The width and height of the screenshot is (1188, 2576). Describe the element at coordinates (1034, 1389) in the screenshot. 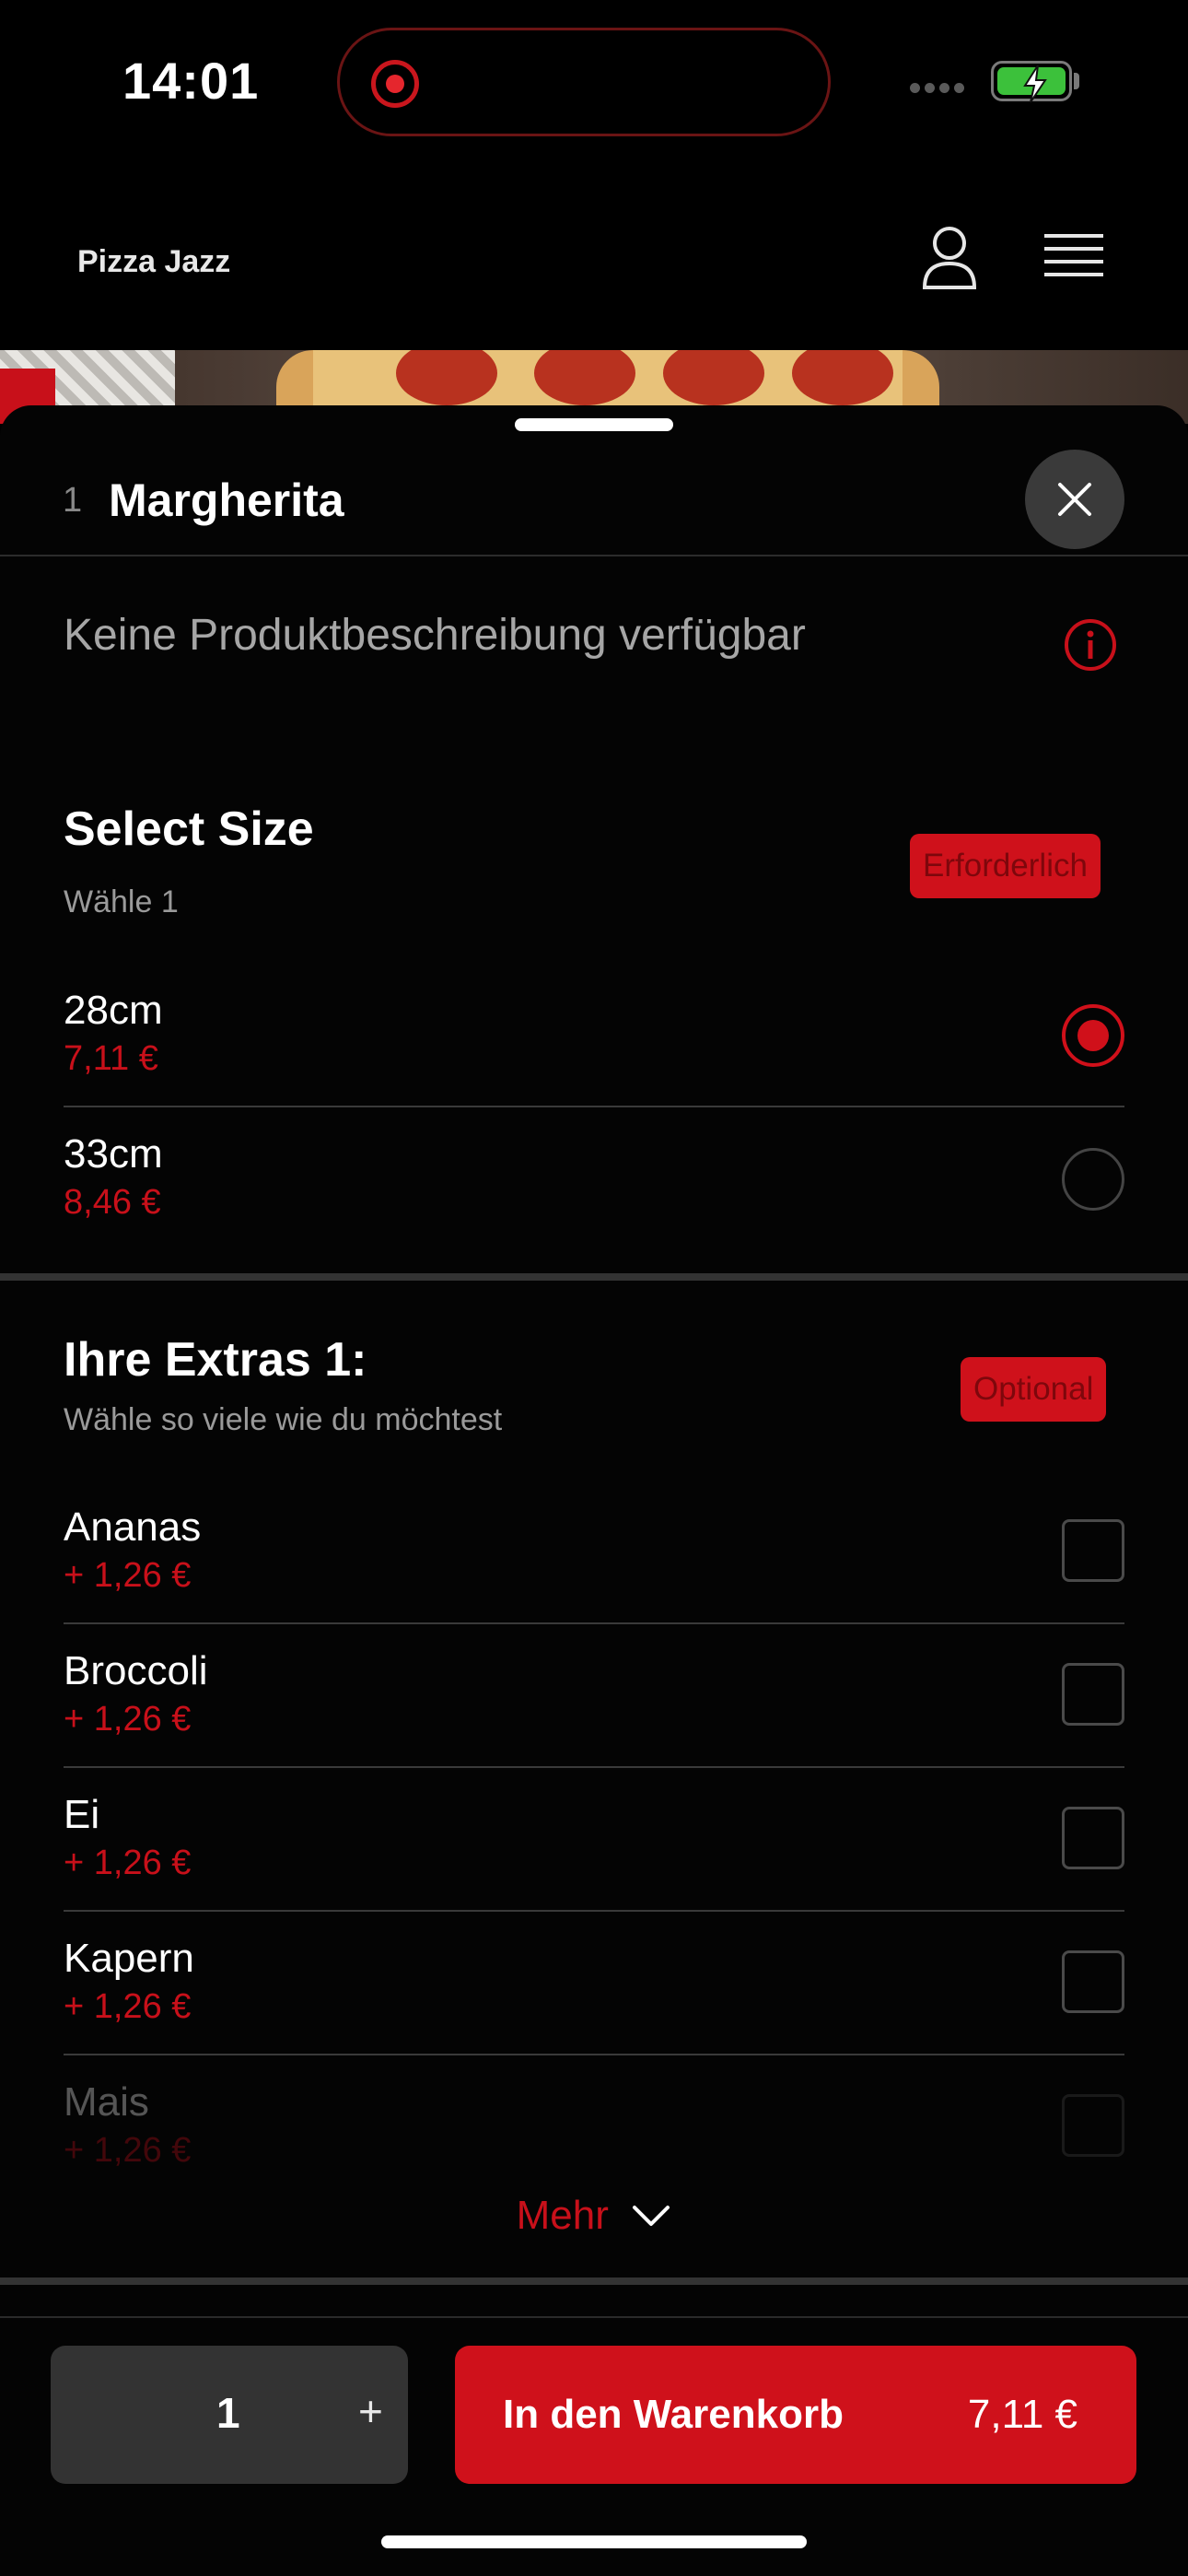

I see `optional-badge: Optional` at that location.